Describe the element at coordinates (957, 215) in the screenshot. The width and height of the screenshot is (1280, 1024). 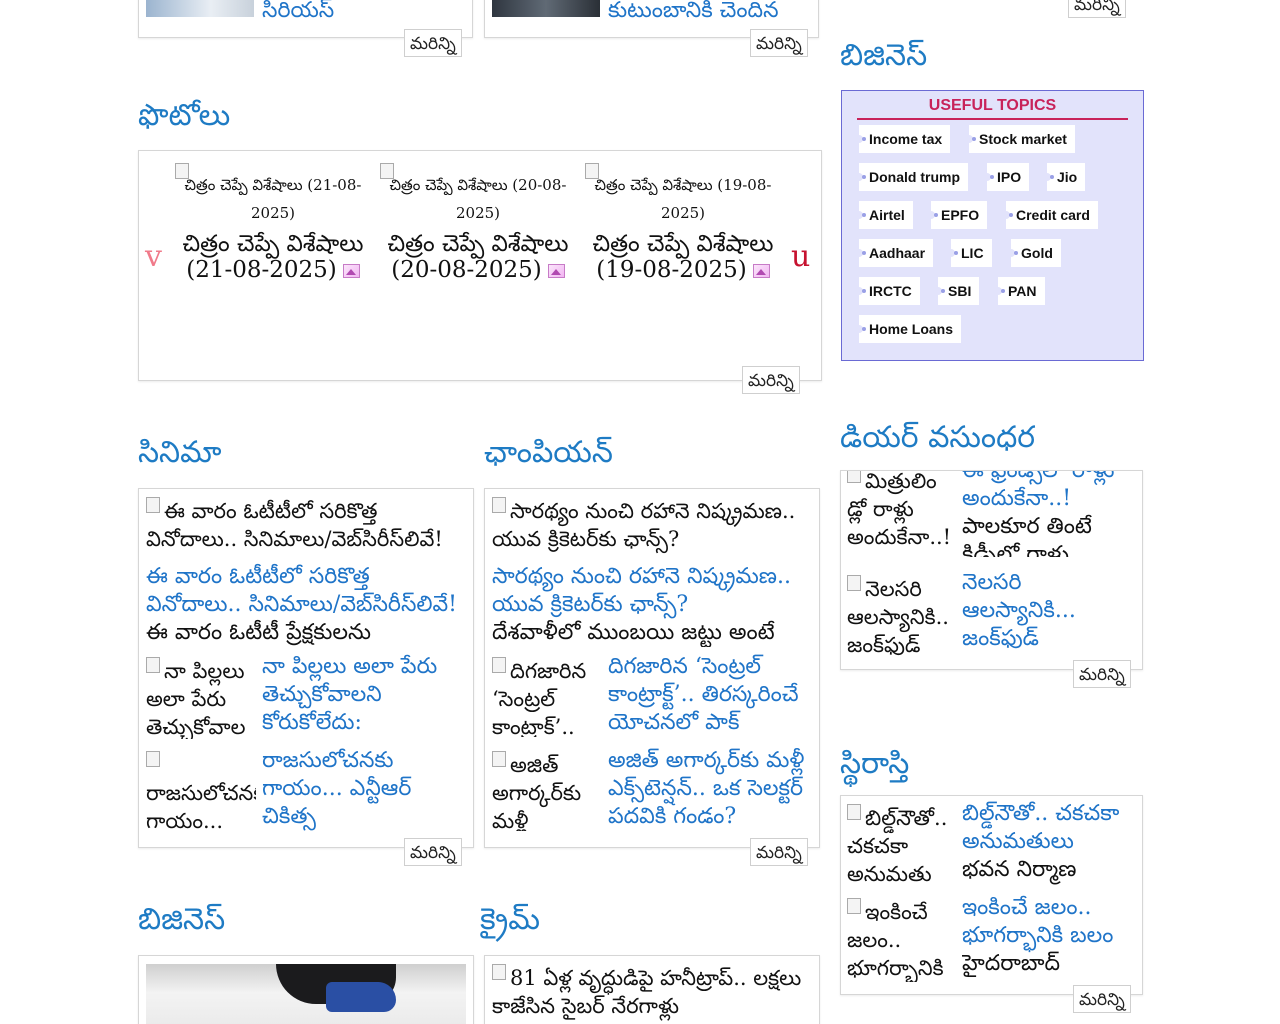
I see `topic-epfo: EPFO` at that location.